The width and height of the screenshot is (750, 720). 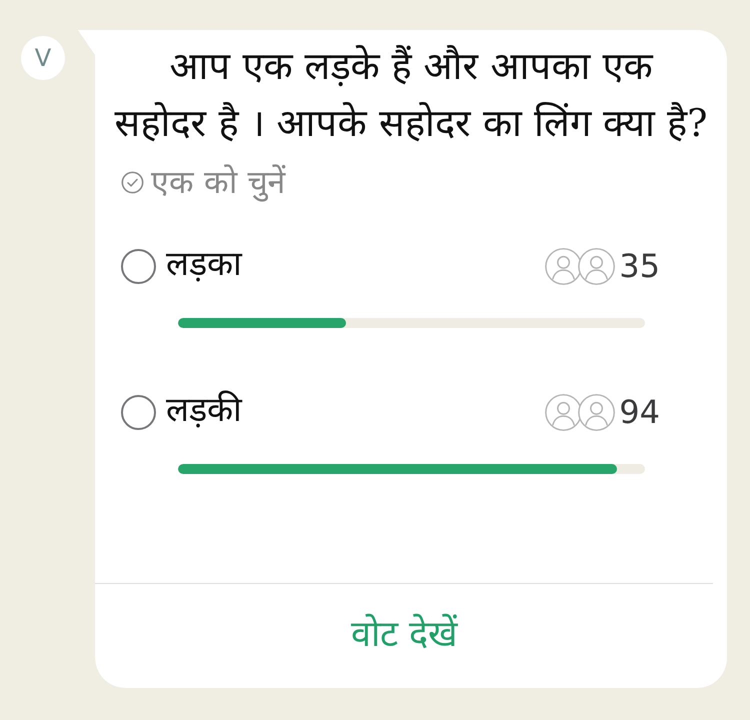 What do you see at coordinates (404, 636) in the screenshot?
I see `view-votes-button: वोट देखें` at bounding box center [404, 636].